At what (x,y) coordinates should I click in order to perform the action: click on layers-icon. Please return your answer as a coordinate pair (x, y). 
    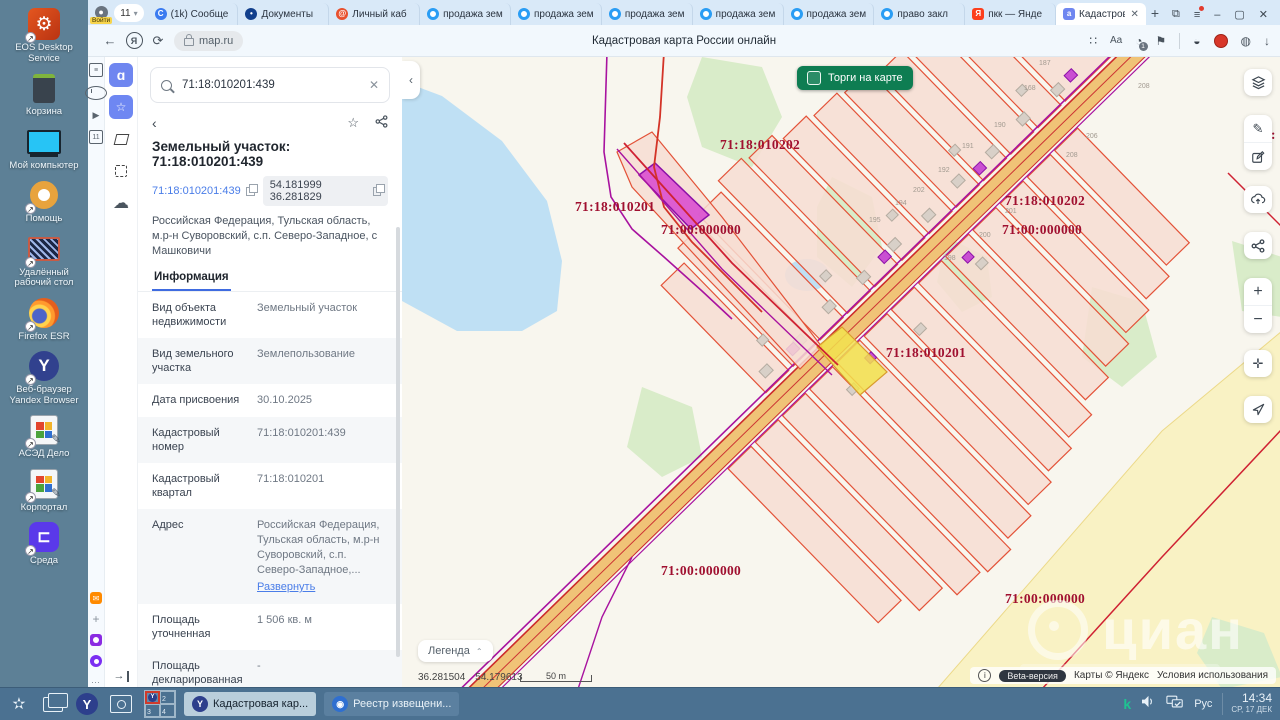
    Looking at the image, I should click on (1258, 82).